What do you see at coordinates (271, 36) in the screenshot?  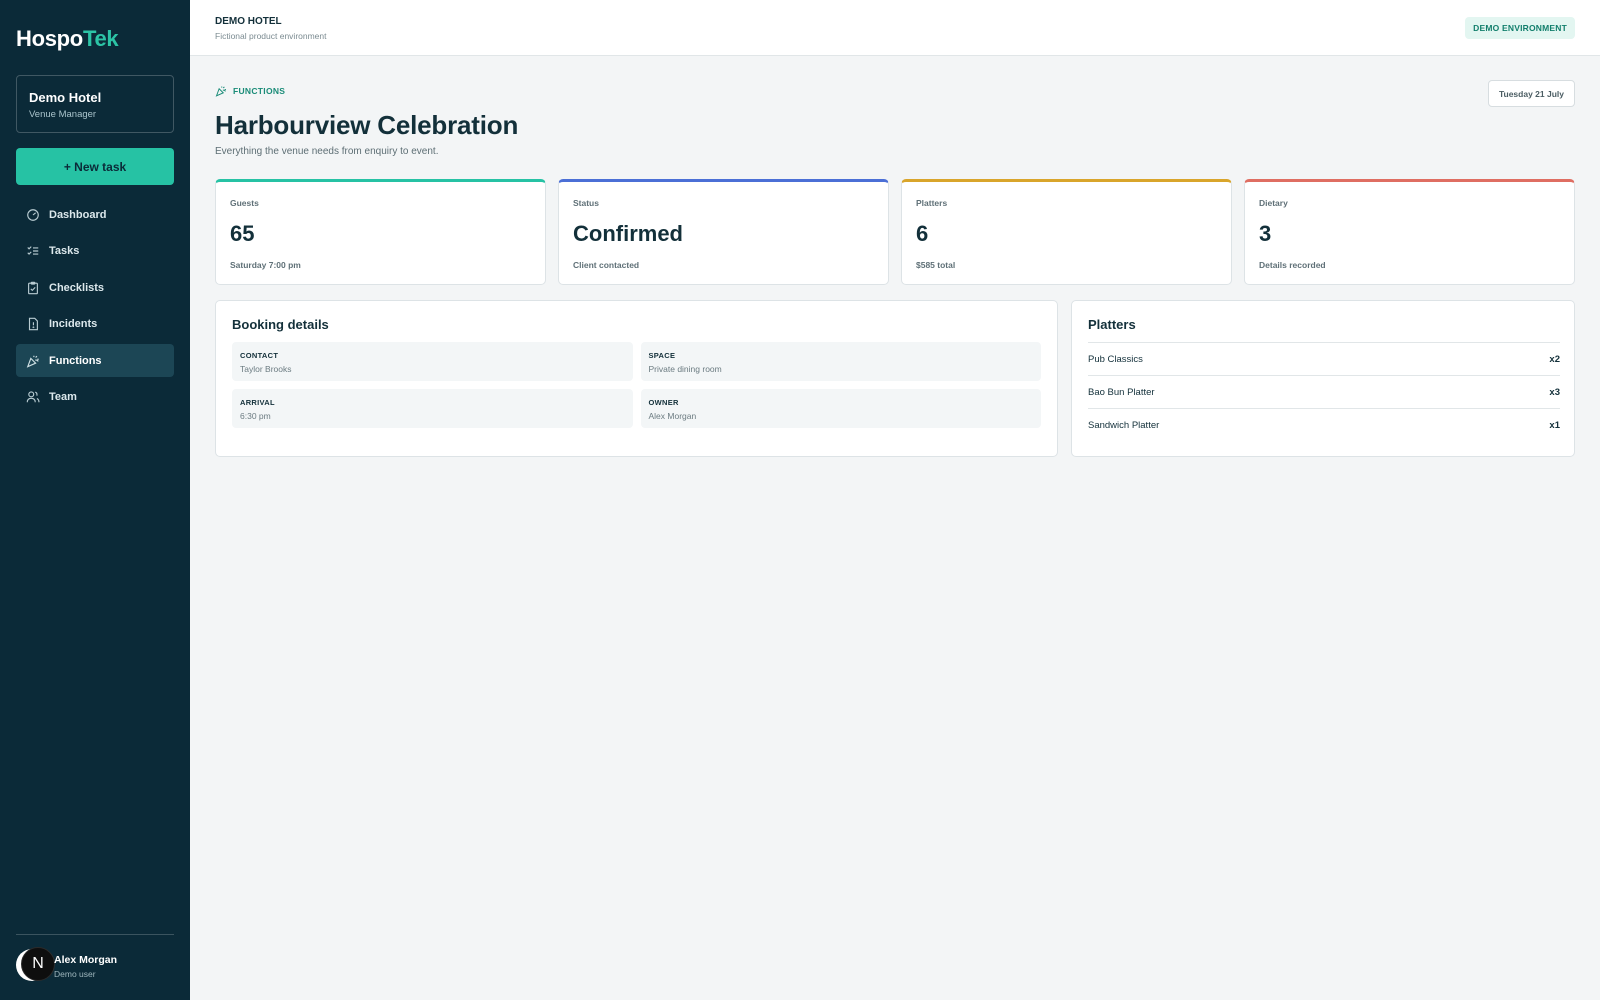 I see `header-subtitle: Fictional product environment` at bounding box center [271, 36].